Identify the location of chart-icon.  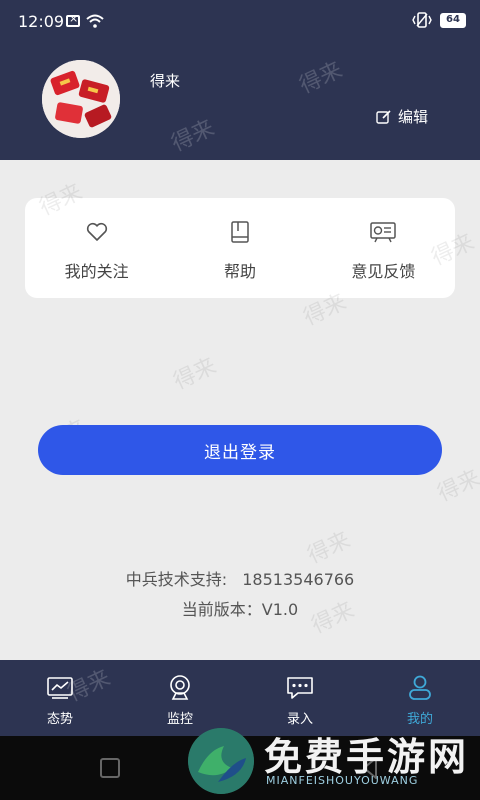
(60, 688).